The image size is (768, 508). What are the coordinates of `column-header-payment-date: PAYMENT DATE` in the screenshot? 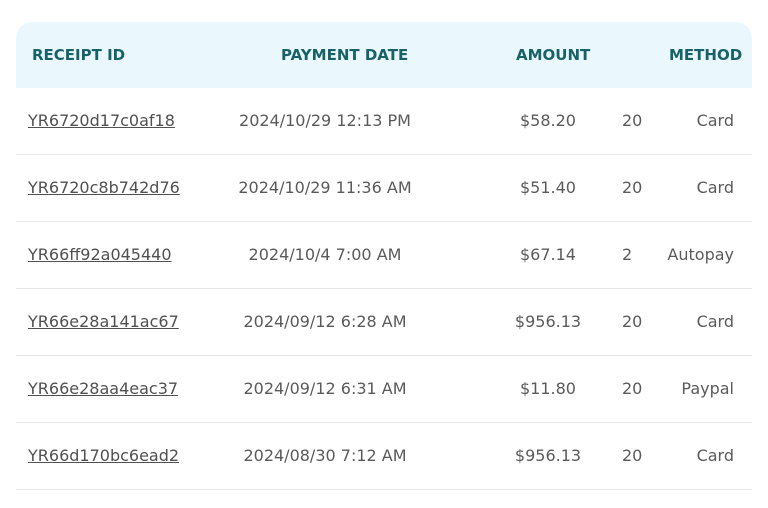 It's located at (344, 55).